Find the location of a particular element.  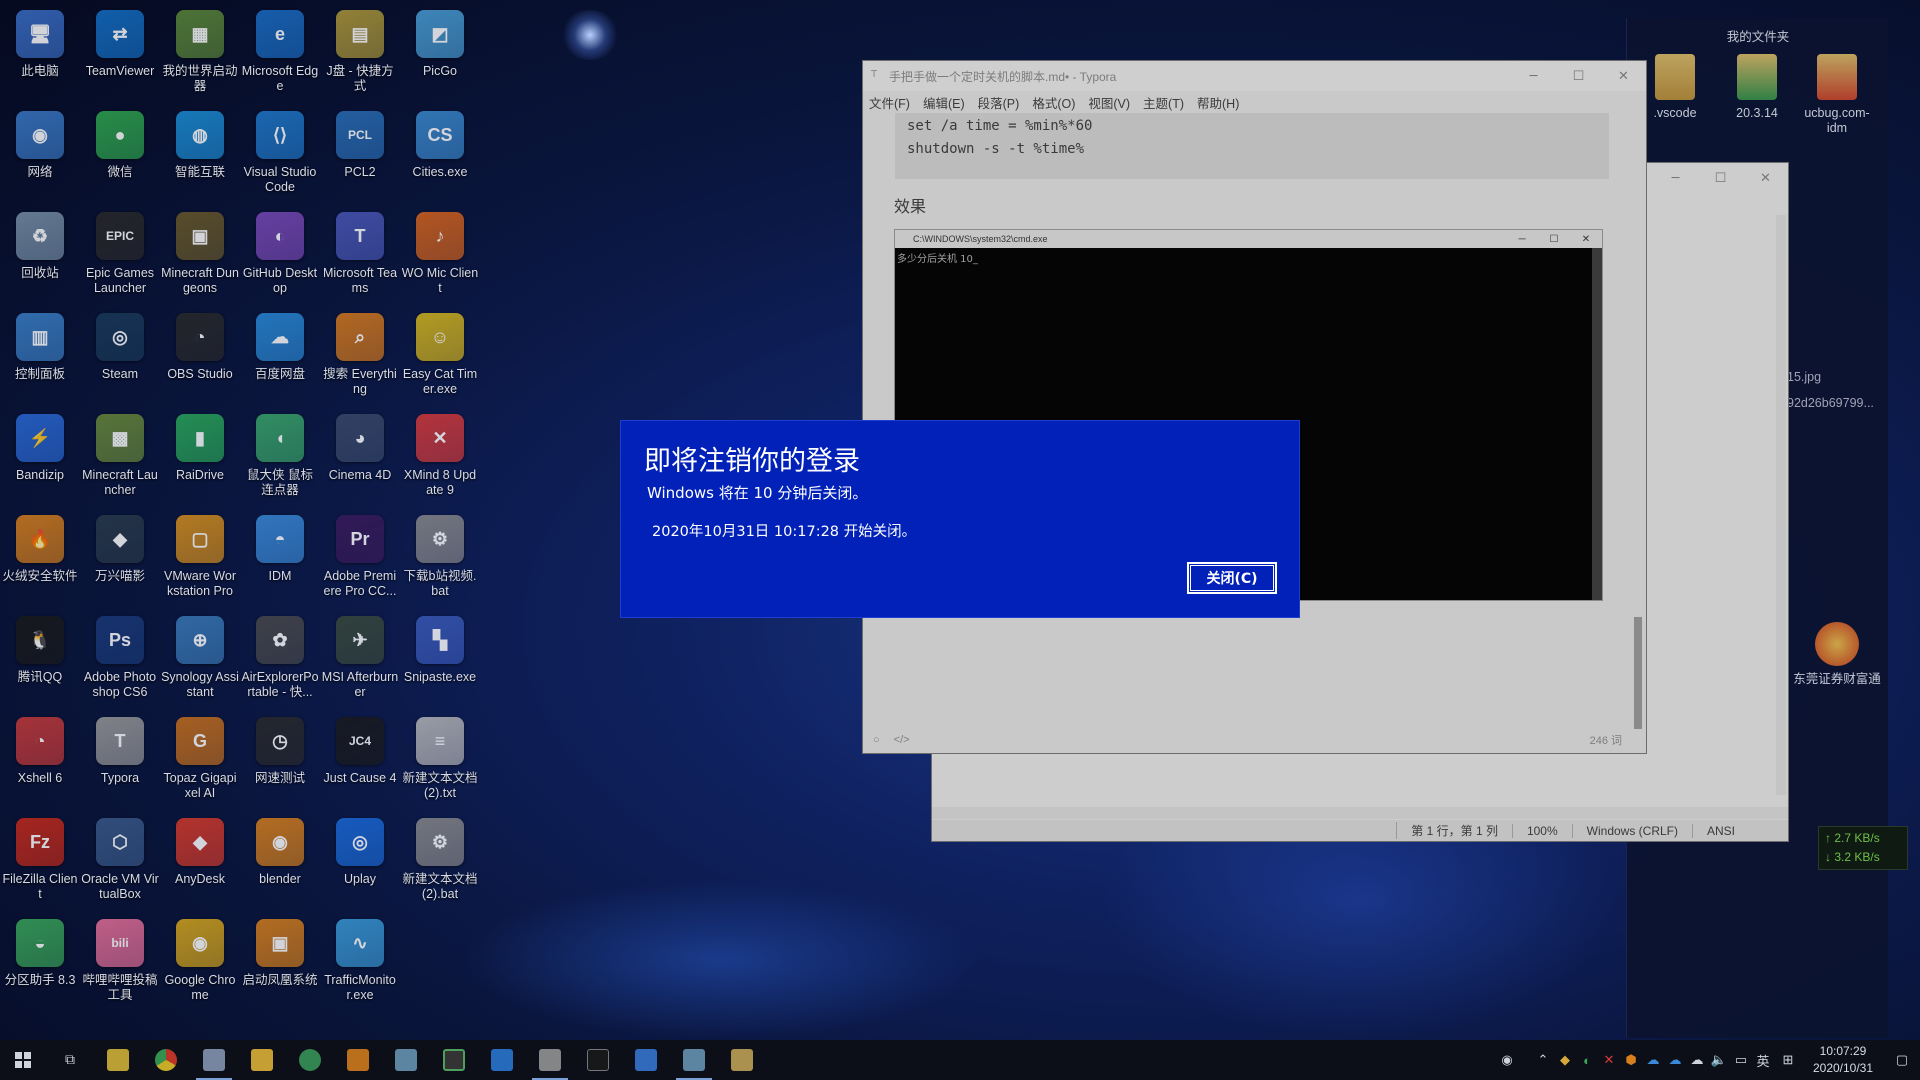

desktop-icon: JC4 Just Cause 4 is located at coordinates (360, 757).